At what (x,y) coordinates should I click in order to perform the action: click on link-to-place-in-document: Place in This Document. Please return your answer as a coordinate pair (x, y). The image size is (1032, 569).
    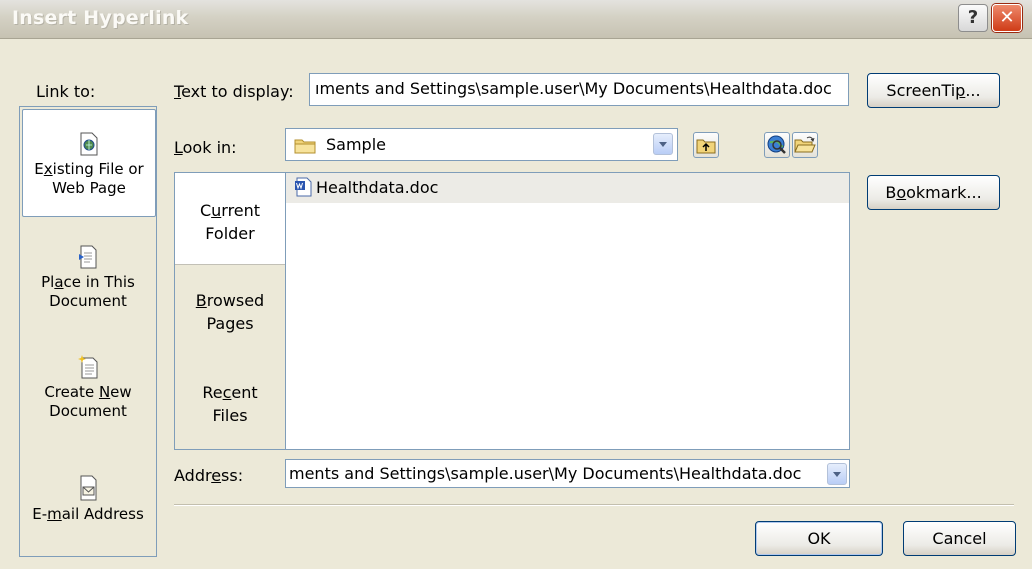
    Looking at the image, I should click on (88, 278).